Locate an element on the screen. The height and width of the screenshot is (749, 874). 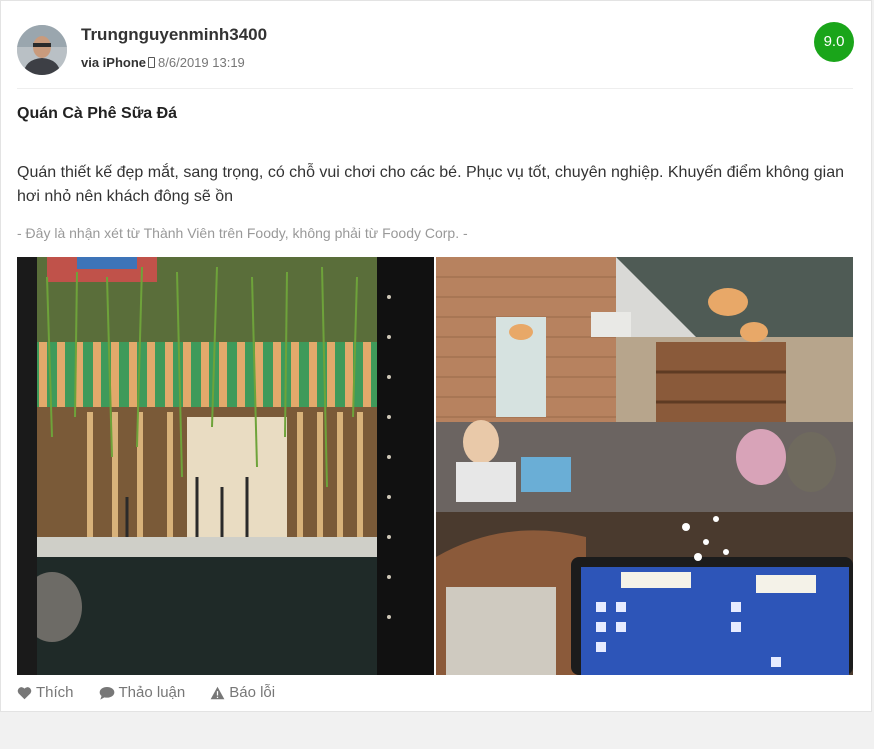
like-label: Thích is located at coordinates (55, 692).